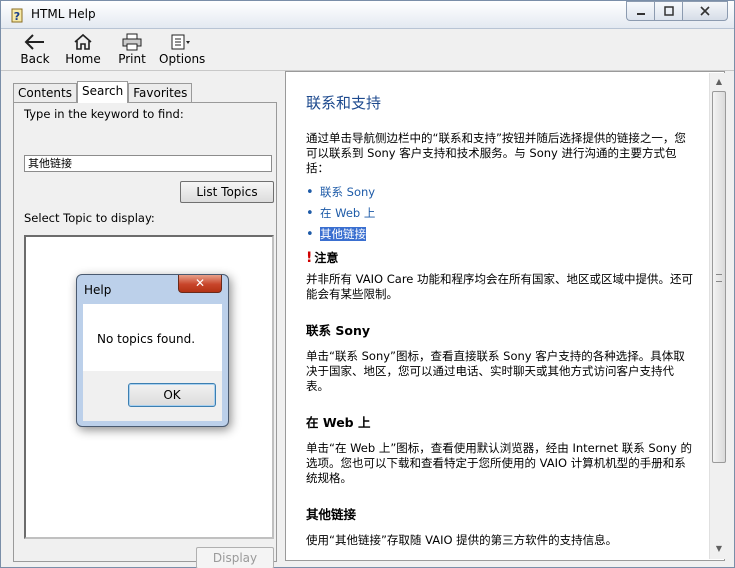 The height and width of the screenshot is (568, 735). I want to click on window-title: HTML Help, so click(63, 14).